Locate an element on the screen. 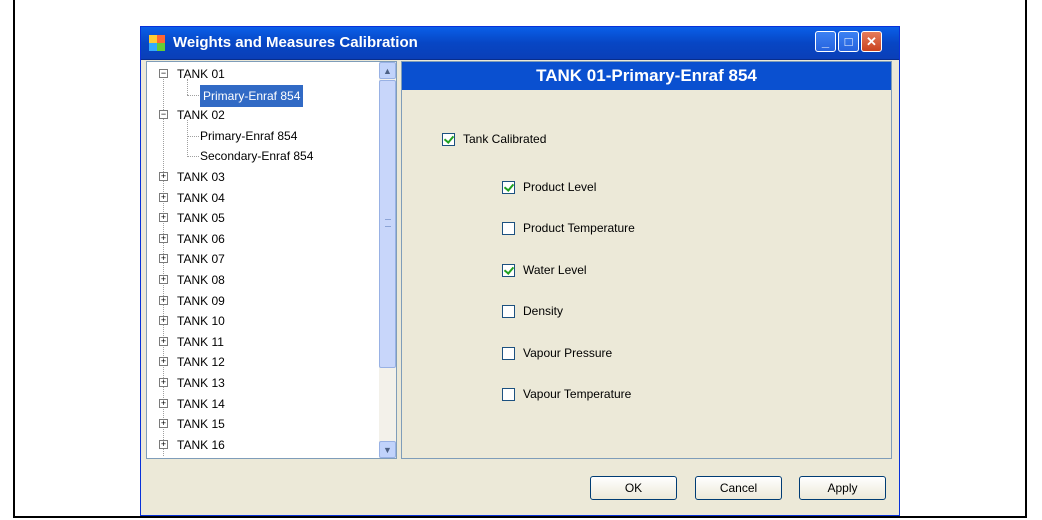 The height and width of the screenshot is (520, 1042). product-temperature-checkbox: Product Temperature is located at coordinates (568, 228).